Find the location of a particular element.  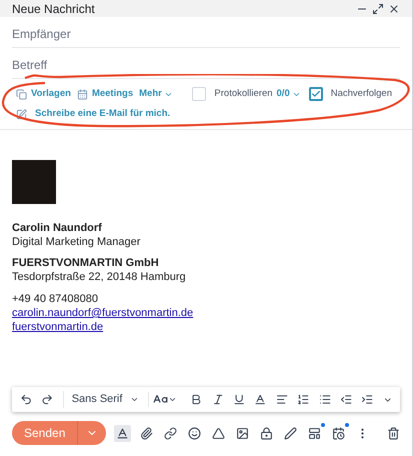

calendar-clock-button is located at coordinates (339, 433).